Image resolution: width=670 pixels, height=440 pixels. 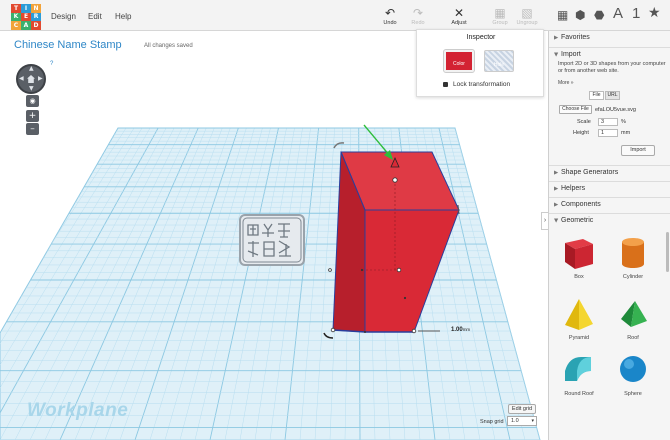 I want to click on workplane-label: Workplane, so click(x=78, y=410).